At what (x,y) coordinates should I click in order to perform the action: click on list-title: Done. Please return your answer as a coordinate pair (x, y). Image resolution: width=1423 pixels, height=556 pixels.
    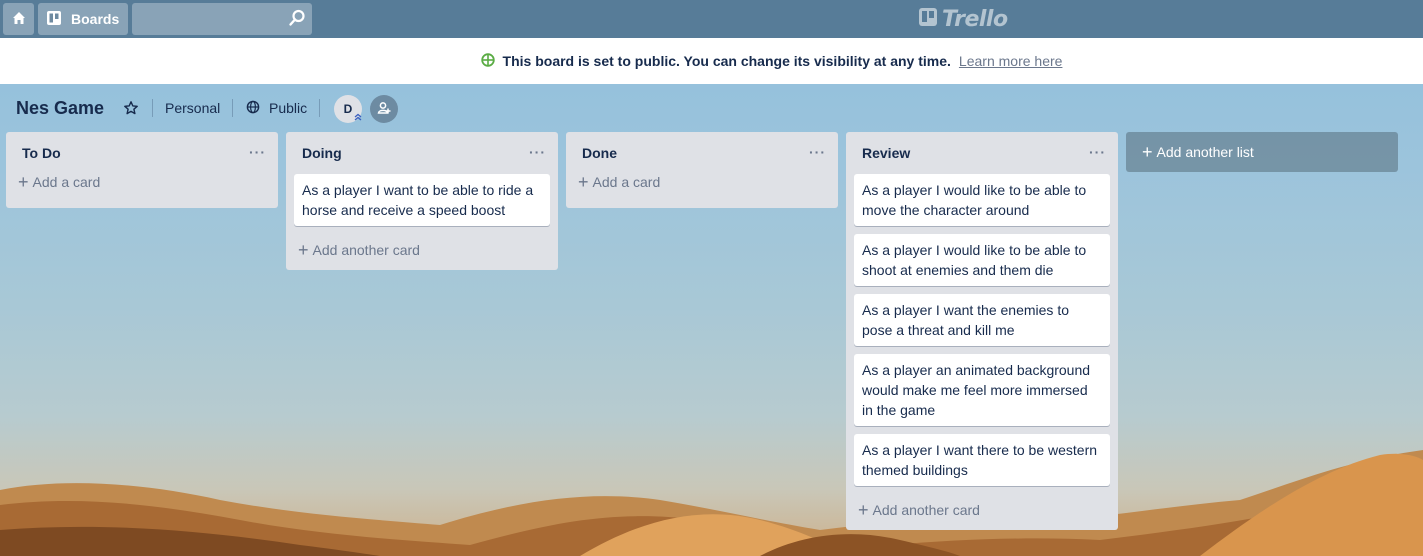
    Looking at the image, I should click on (599, 153).